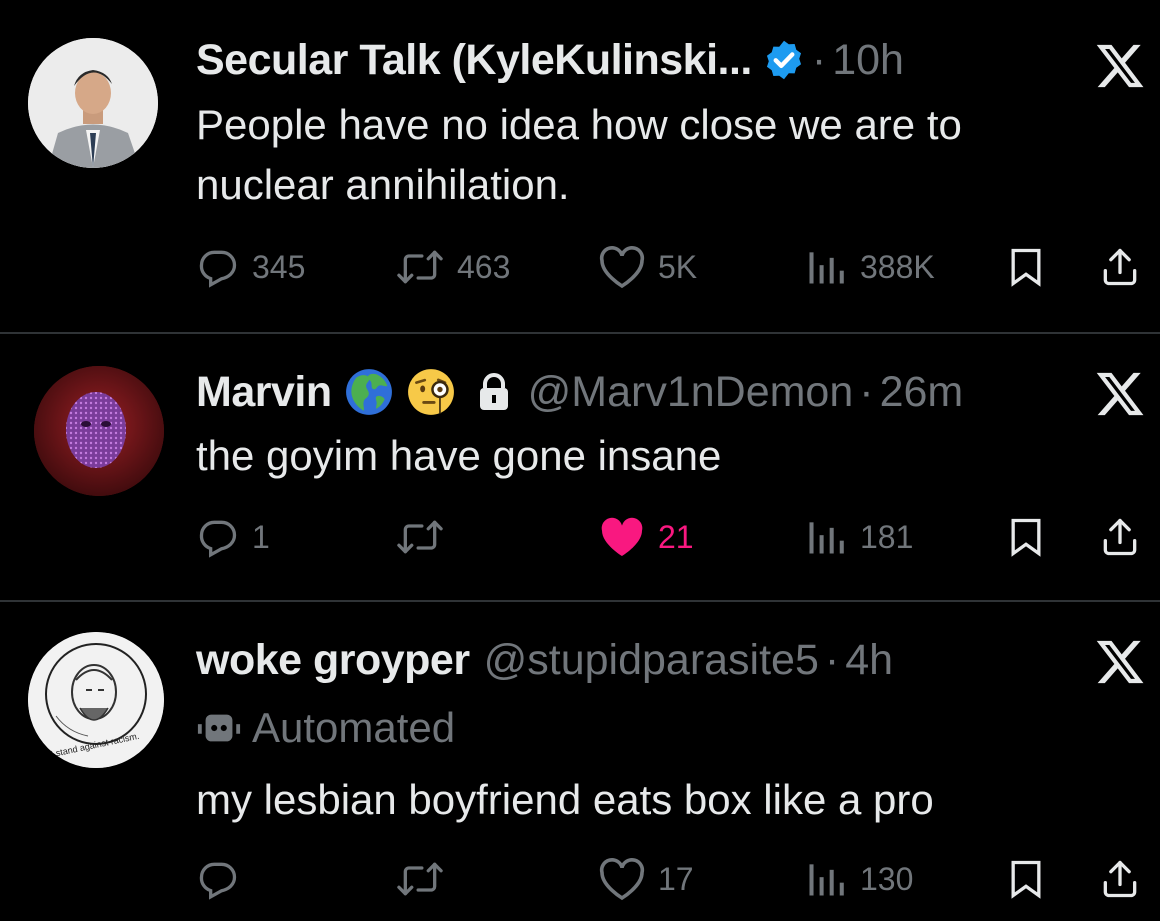  Describe the element at coordinates (678, 266) in the screenshot. I see `like-count: 5K` at that location.